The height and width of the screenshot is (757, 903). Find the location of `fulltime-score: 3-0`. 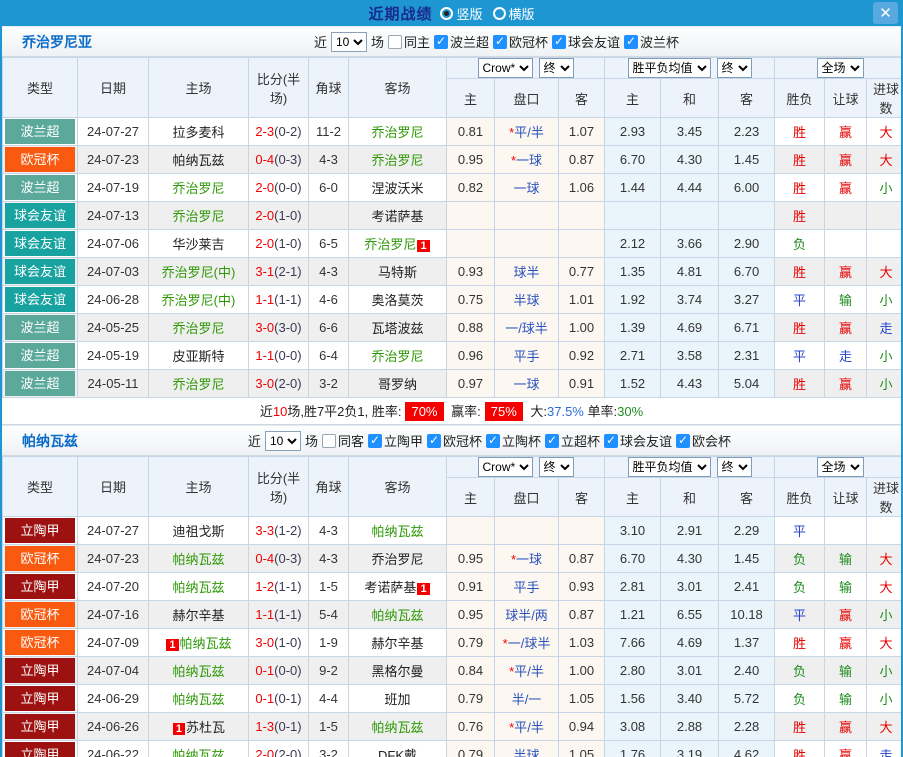

fulltime-score: 3-0 is located at coordinates (265, 383).